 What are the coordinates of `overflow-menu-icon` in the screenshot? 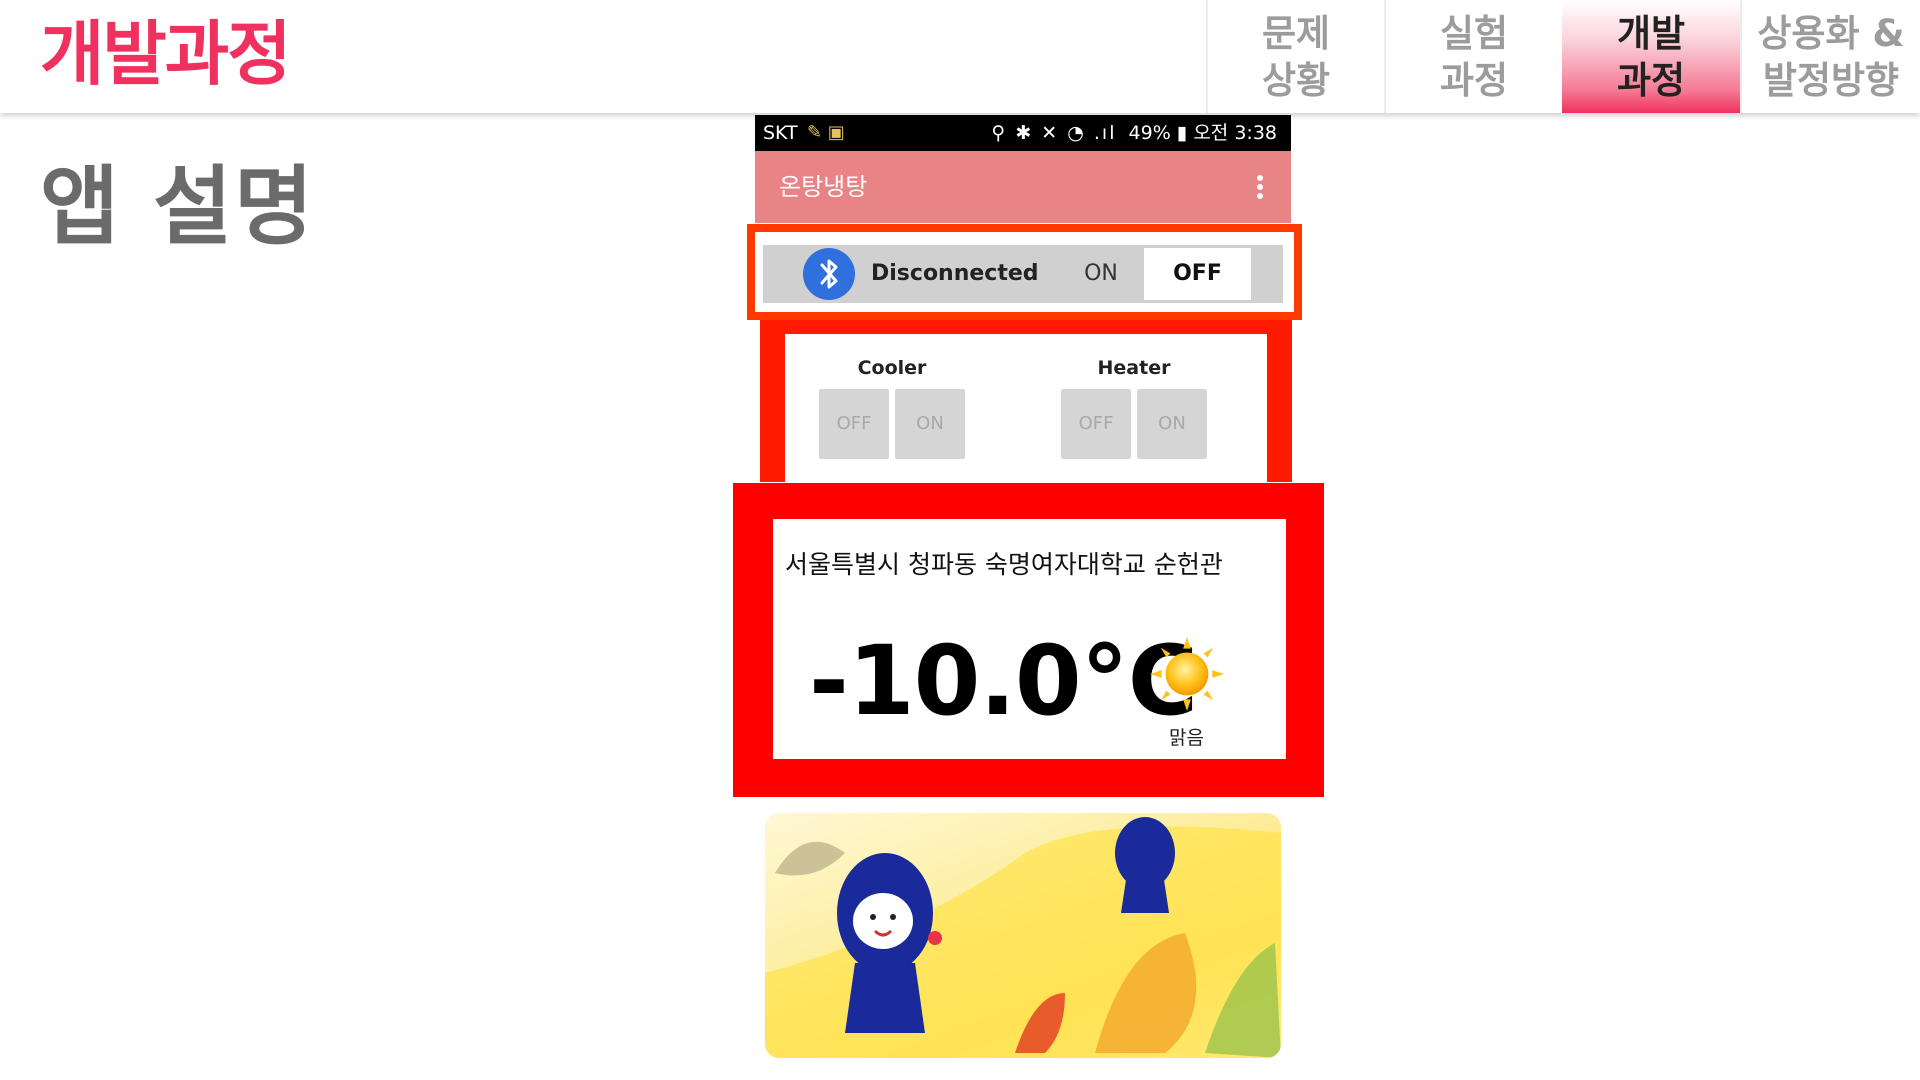 It's located at (1260, 187).